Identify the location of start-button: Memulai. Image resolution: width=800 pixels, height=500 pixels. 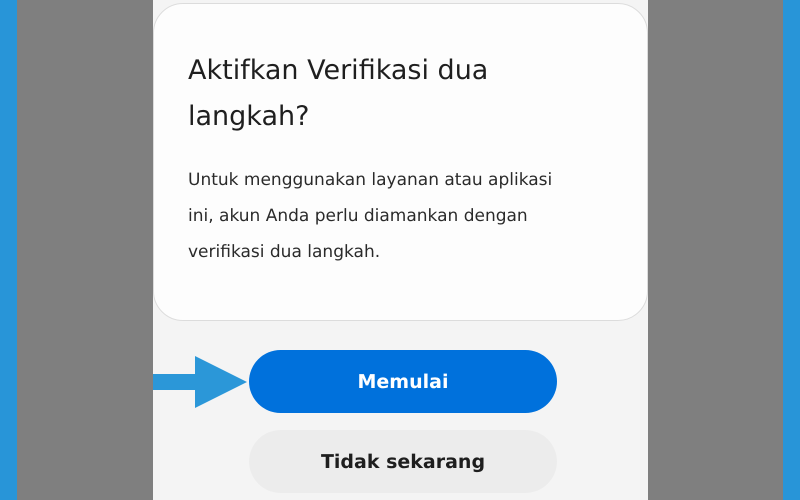
(403, 381).